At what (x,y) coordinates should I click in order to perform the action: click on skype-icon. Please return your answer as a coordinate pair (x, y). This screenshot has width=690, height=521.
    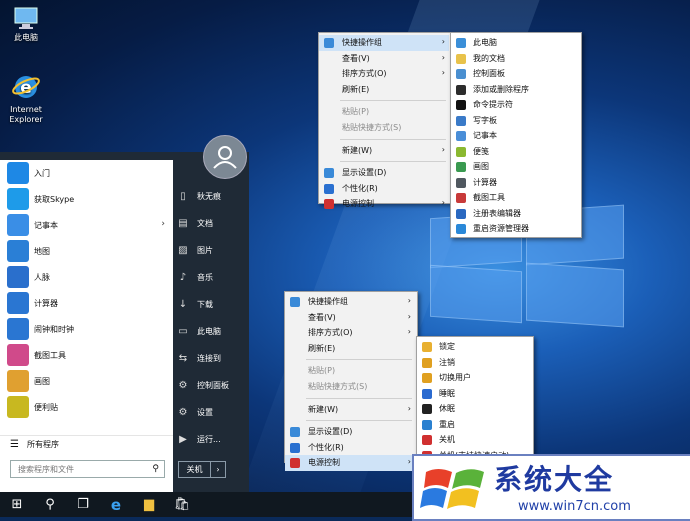
    Looking at the image, I should click on (18, 199).